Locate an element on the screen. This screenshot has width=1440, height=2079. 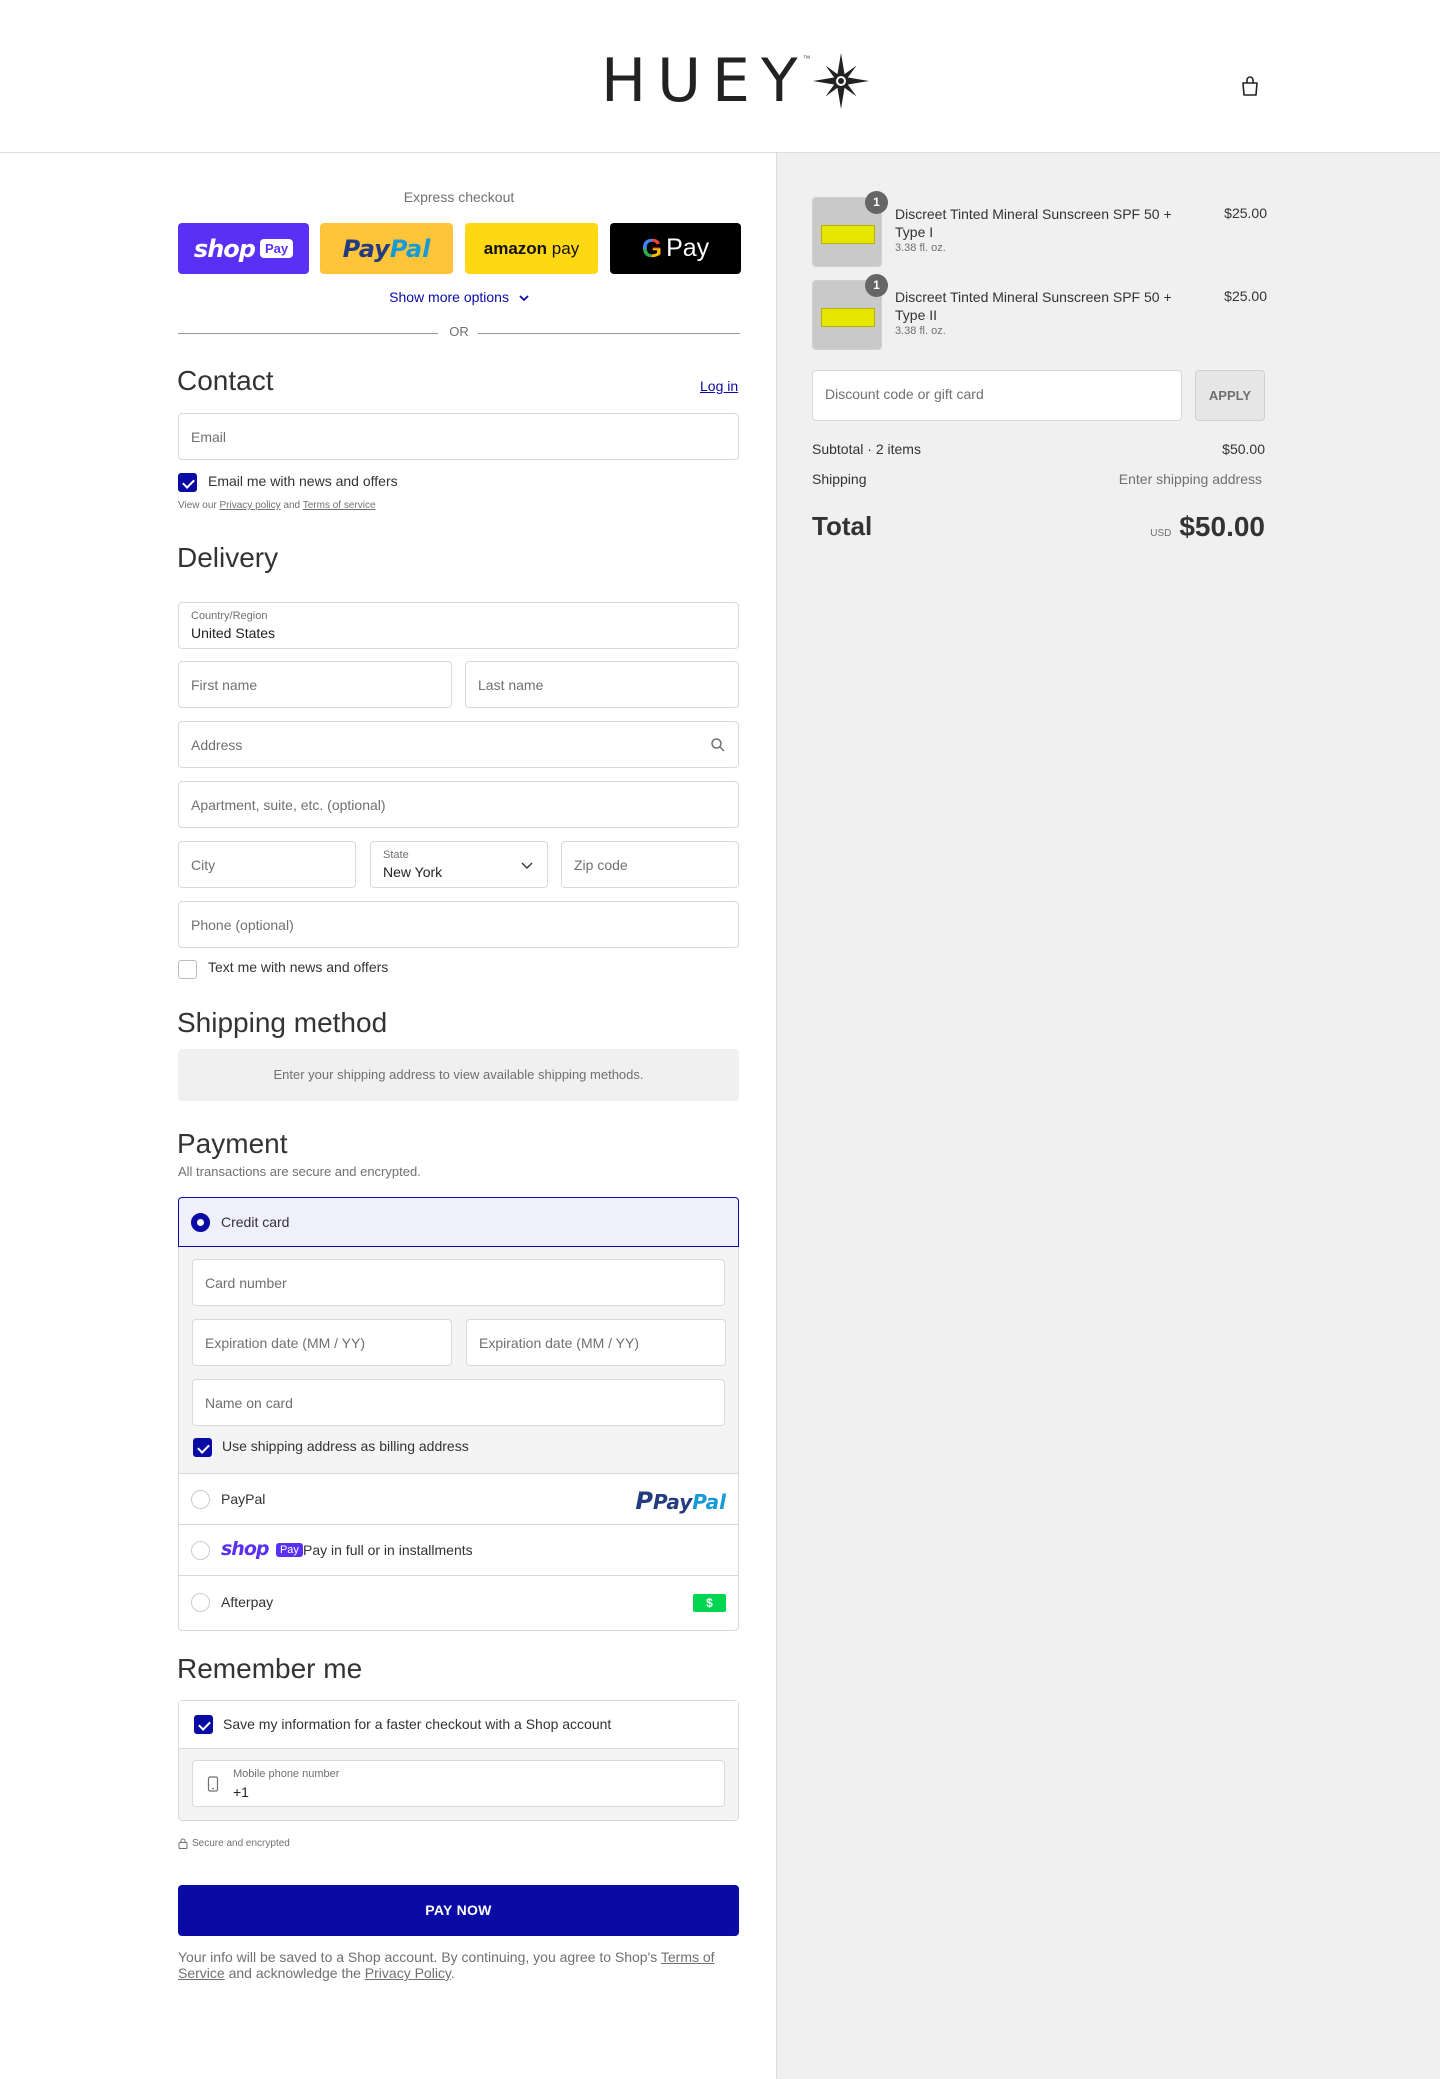
privacy-policy-link: Privacy policy is located at coordinates (250, 505).